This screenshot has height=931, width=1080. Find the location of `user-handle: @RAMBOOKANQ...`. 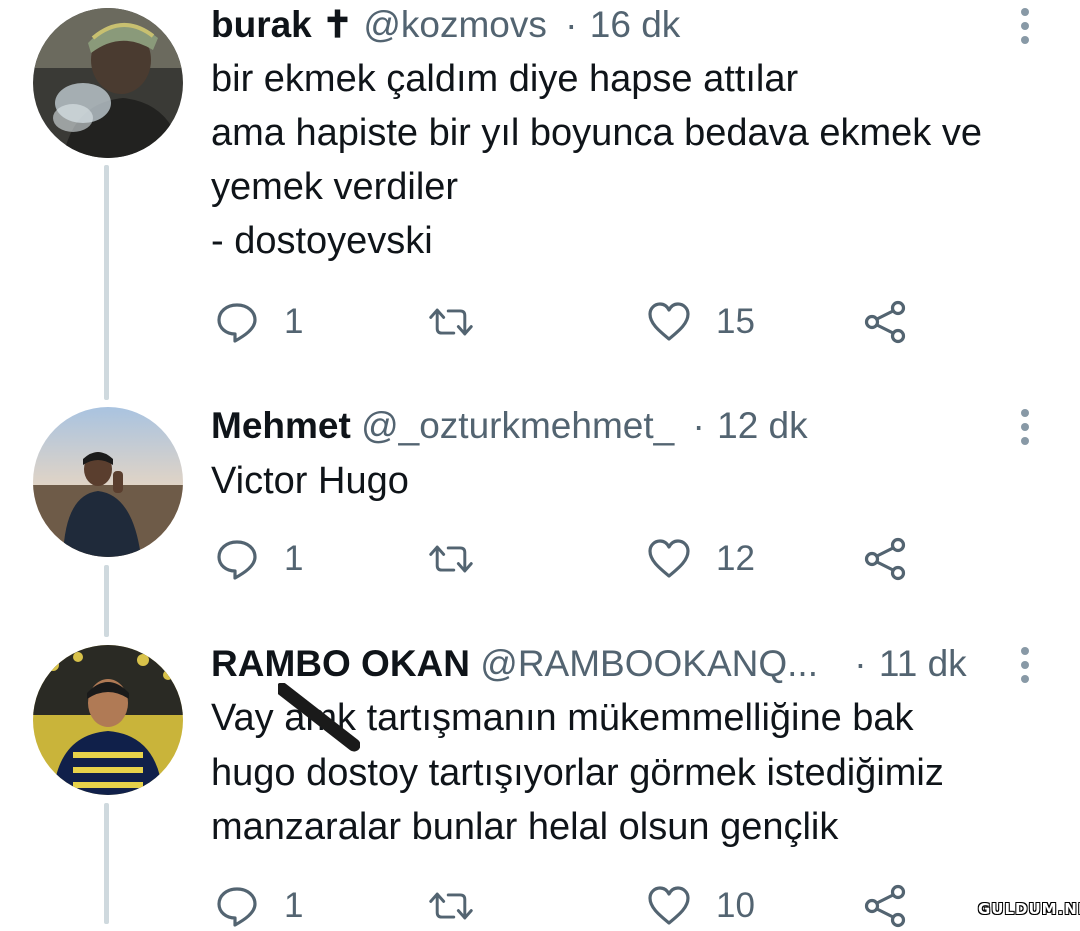

user-handle: @RAMBOOKANQ... is located at coordinates (649, 663).